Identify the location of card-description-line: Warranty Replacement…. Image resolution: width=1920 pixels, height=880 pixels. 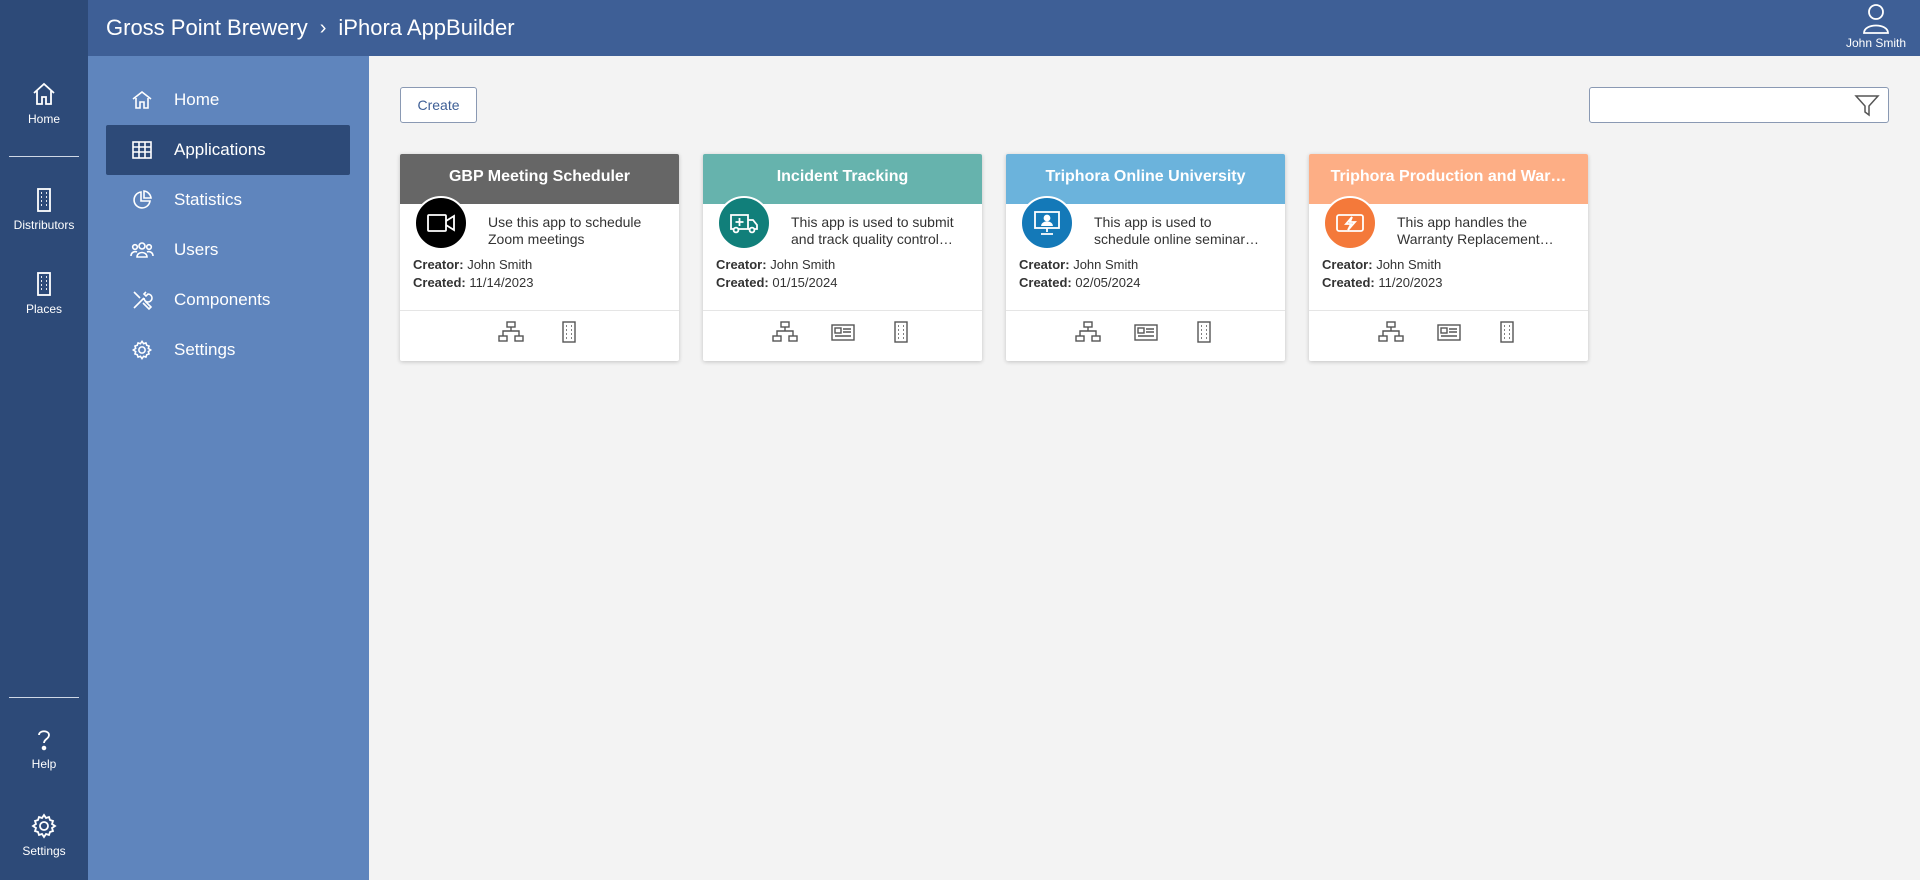
(1475, 239).